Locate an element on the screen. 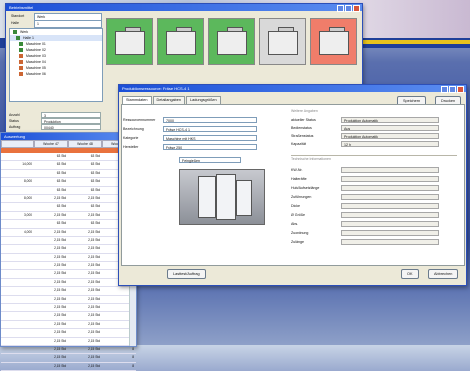 The width and height of the screenshot is (470, 371). tech-label: Ø Größe is located at coordinates (298, 215).